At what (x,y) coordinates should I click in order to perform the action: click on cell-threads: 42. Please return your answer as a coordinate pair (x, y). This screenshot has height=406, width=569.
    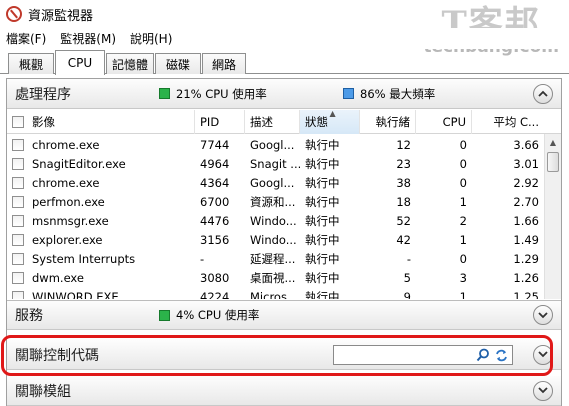
    Looking at the image, I should click on (403, 239).